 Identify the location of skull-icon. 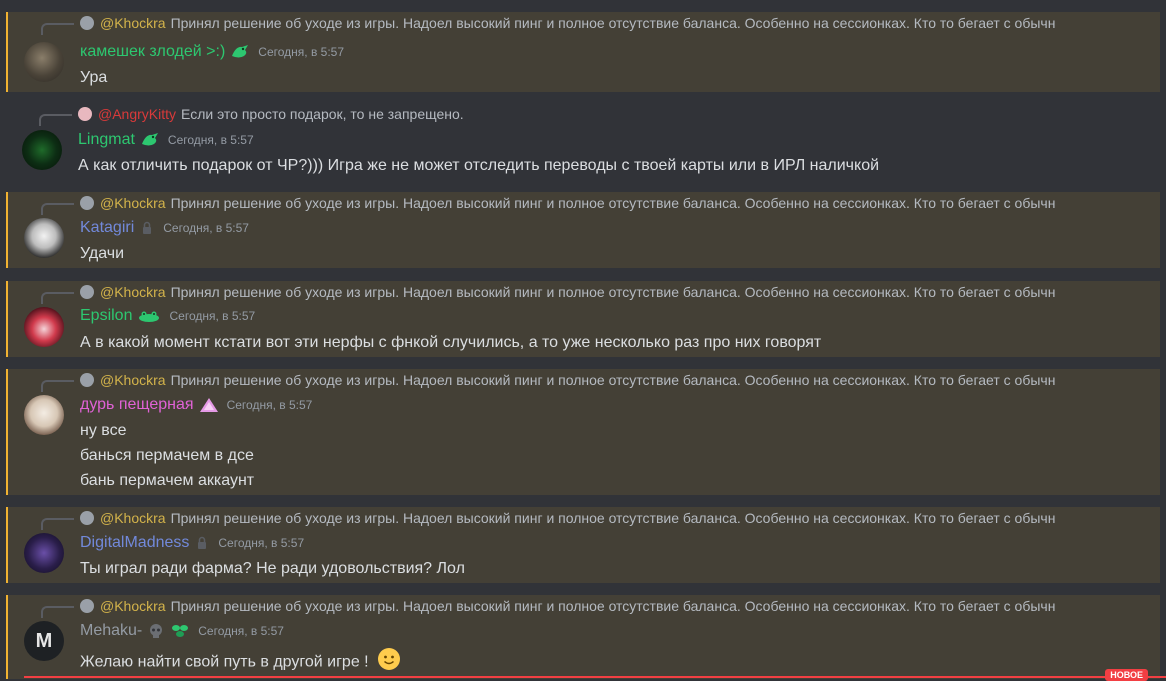
(156, 631).